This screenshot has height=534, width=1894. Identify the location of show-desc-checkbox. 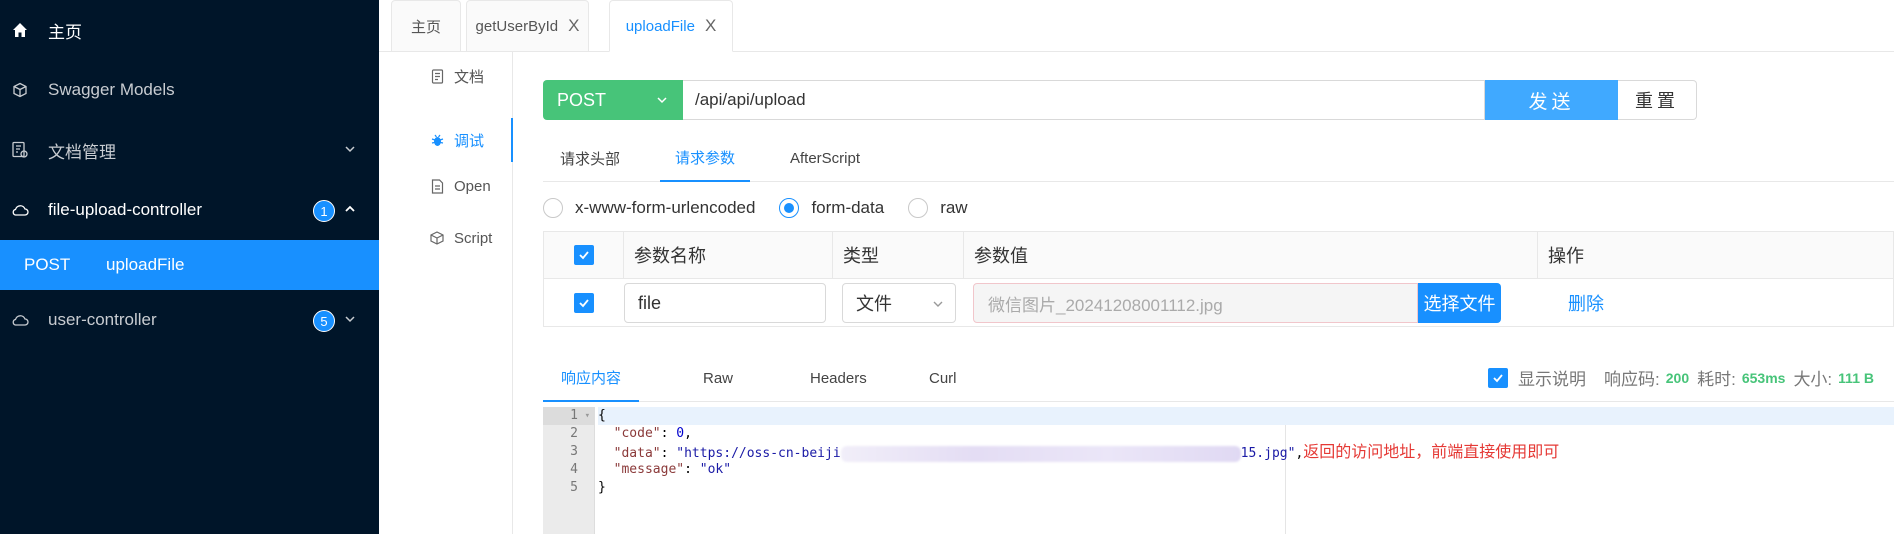
(1498, 377).